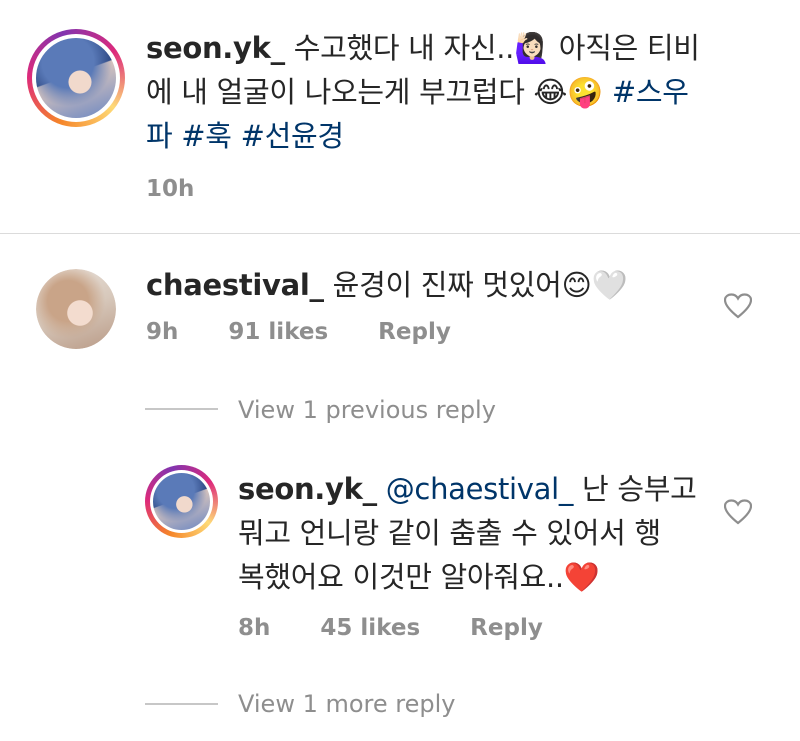 This screenshot has height=741, width=800. What do you see at coordinates (646, 92) in the screenshot?
I see `hashtag-link: #스우` at bounding box center [646, 92].